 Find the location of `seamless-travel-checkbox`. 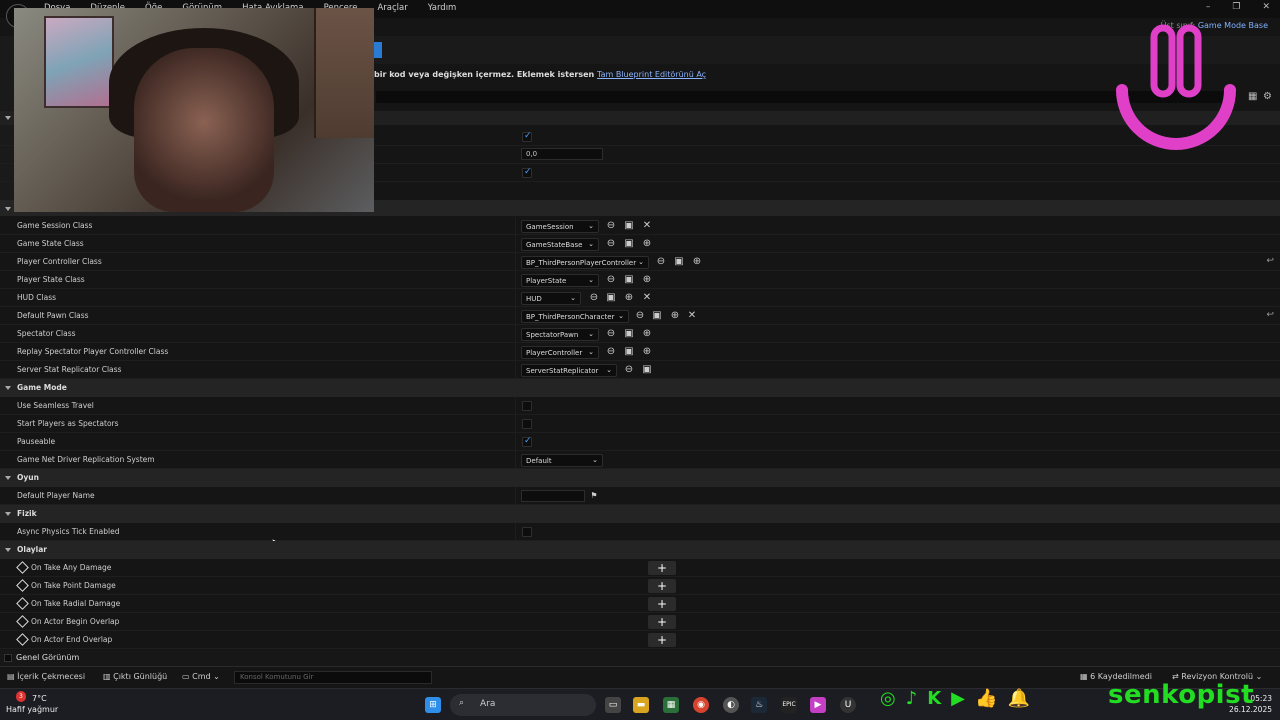

seamless-travel-checkbox is located at coordinates (527, 406).